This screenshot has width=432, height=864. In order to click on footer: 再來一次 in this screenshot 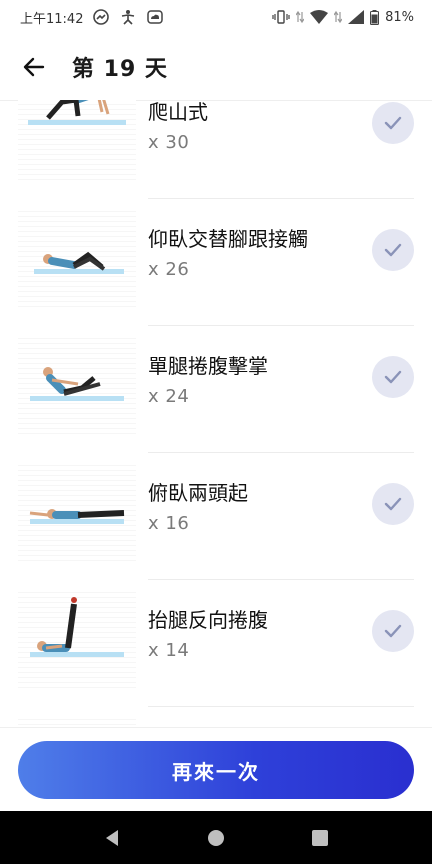, I will do `click(216, 769)`.